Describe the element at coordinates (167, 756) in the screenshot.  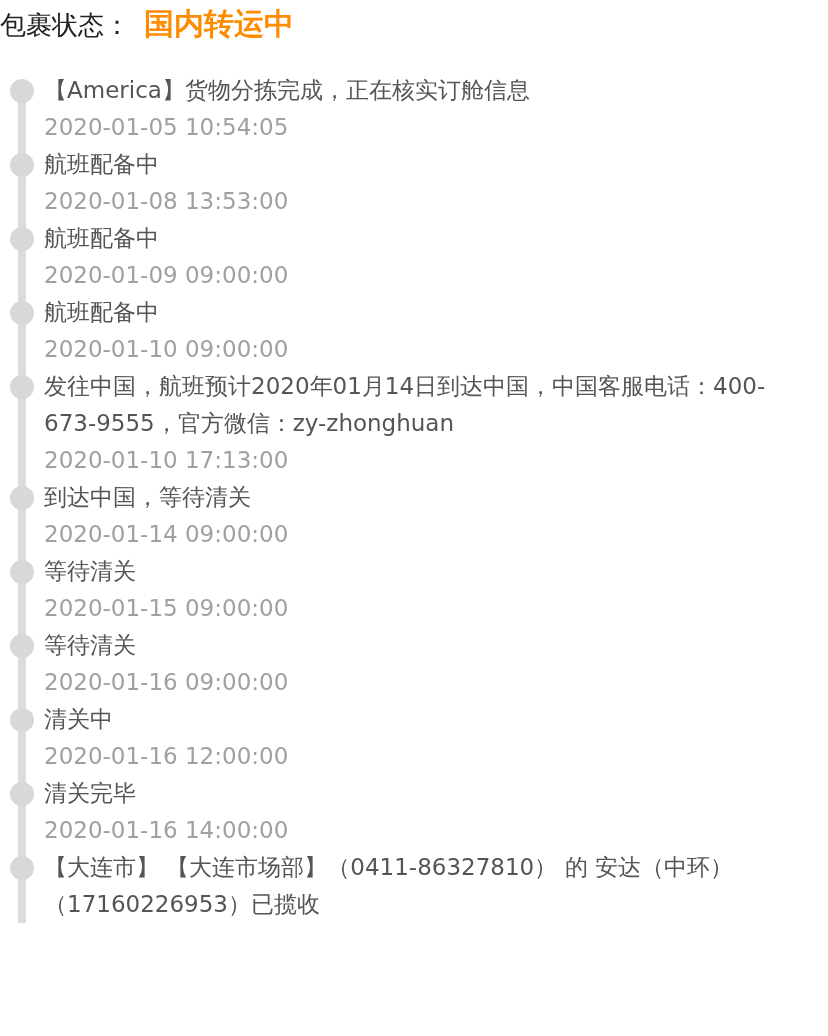
I see `event-time: 2020-01-16 12:00:00` at that location.